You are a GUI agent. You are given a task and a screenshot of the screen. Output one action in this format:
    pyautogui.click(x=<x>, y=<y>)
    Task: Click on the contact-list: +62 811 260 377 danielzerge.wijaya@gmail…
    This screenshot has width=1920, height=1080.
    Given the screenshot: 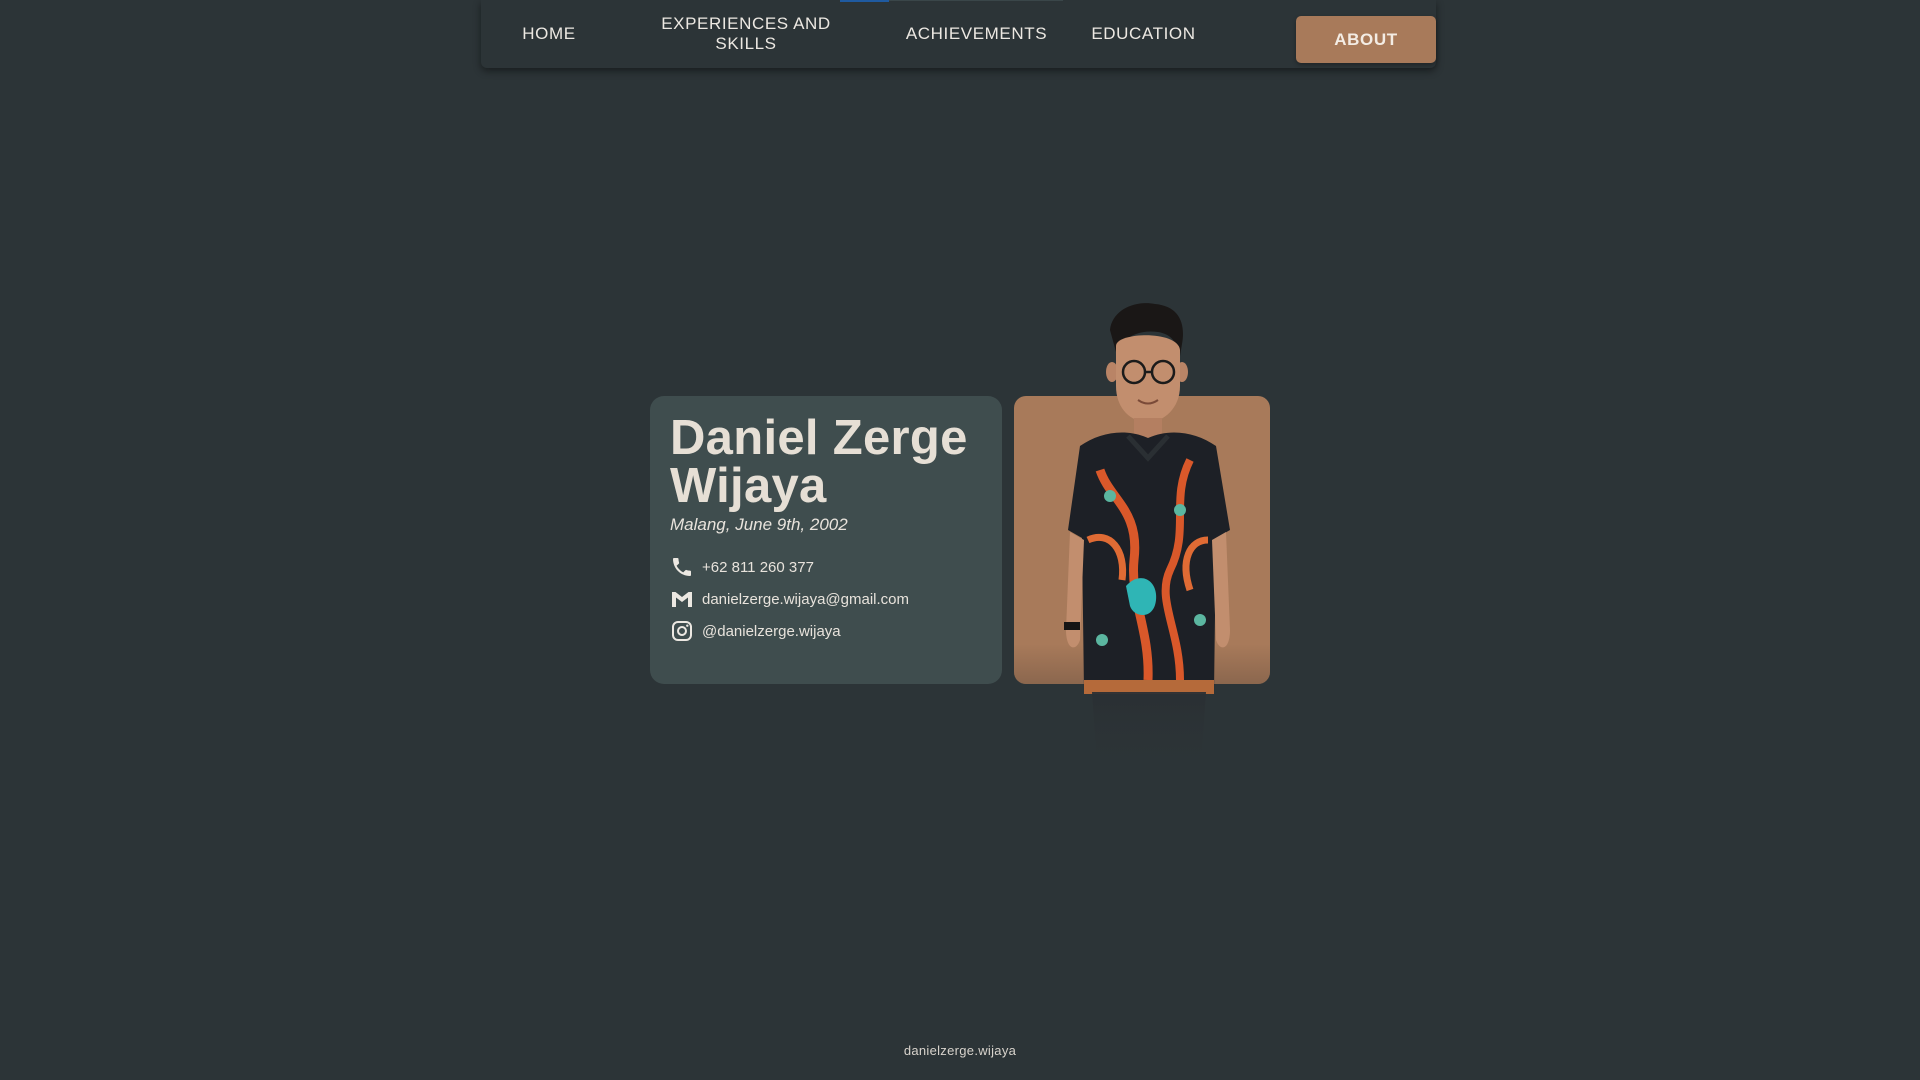 What is the action you would take?
    pyautogui.click(x=826, y=599)
    